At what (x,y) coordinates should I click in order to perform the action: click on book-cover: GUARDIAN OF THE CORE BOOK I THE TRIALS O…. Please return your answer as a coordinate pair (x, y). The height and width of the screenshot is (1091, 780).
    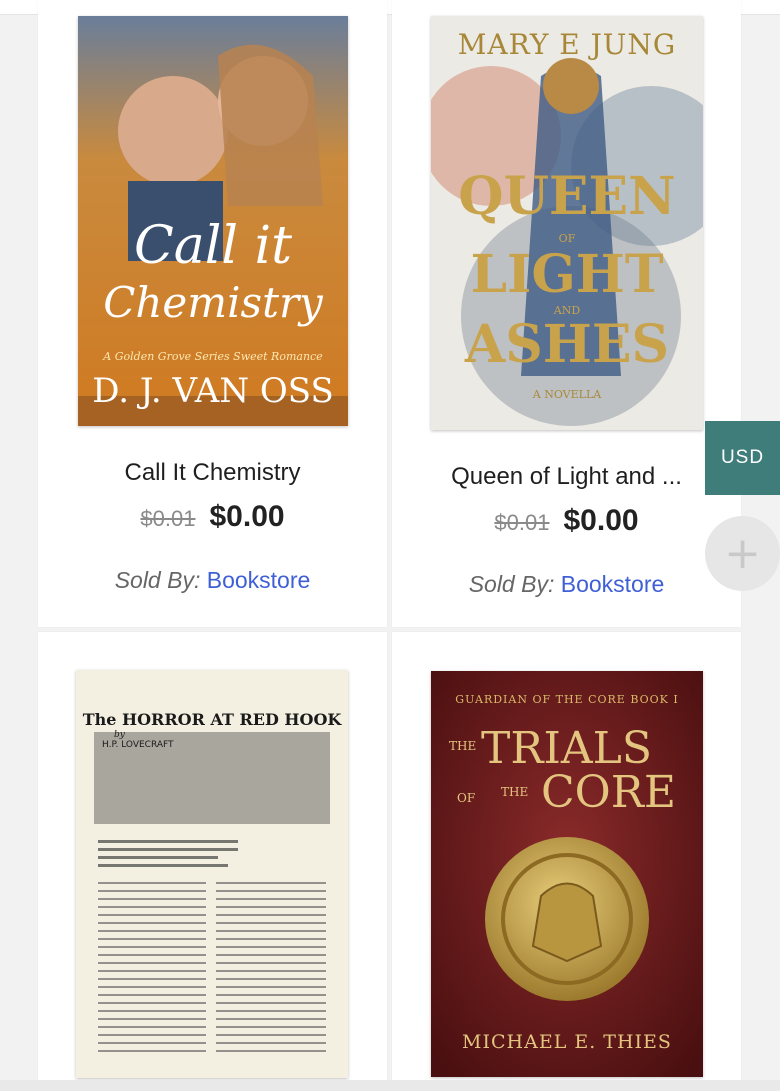
    Looking at the image, I should click on (567, 874).